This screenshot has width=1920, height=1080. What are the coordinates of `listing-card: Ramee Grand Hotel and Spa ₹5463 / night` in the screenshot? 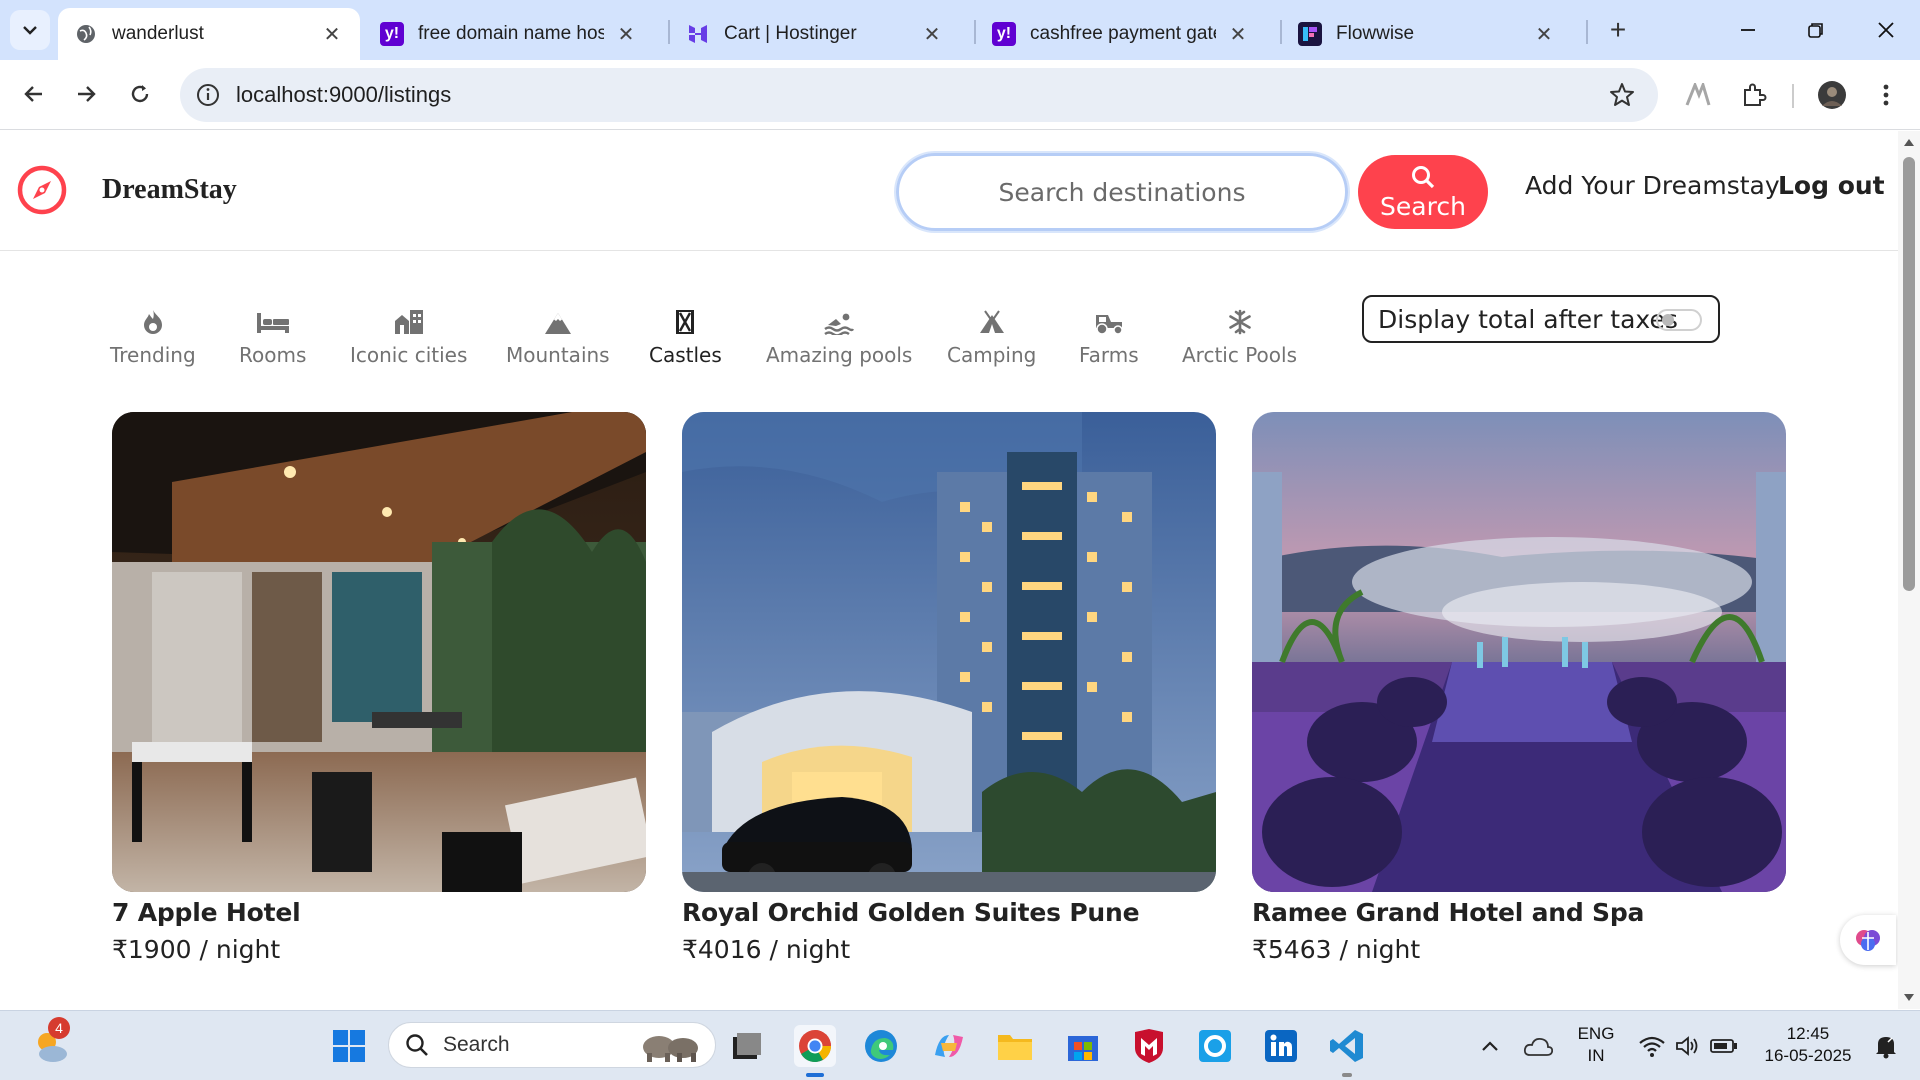 It's located at (1519, 688).